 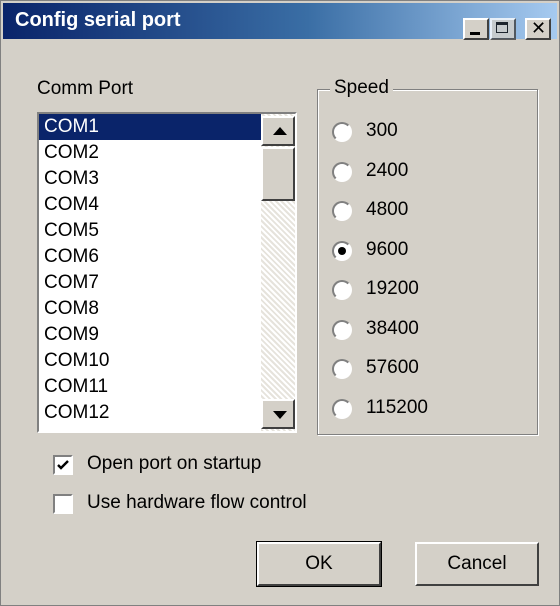 What do you see at coordinates (387, 170) in the screenshot?
I see `speed-option-label: 2400` at bounding box center [387, 170].